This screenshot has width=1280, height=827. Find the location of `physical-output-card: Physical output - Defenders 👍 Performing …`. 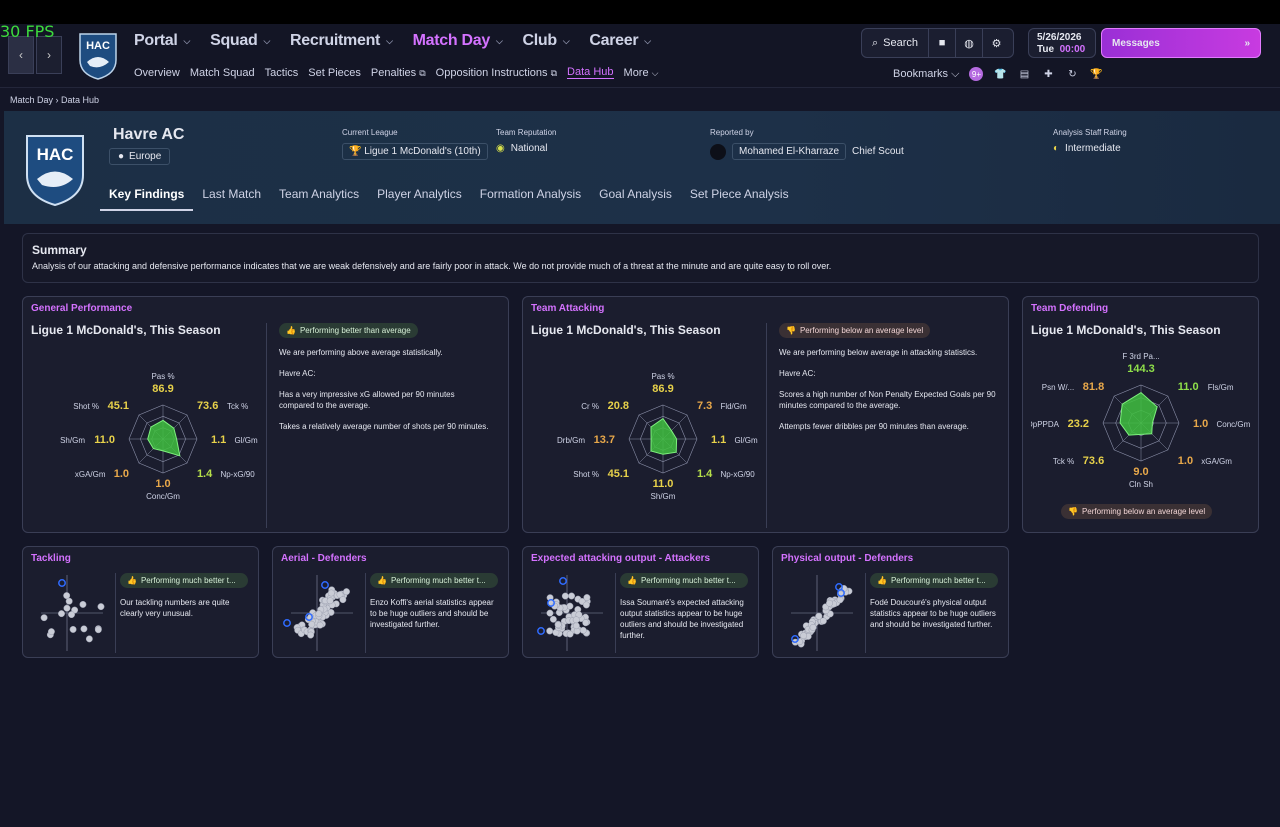

physical-output-card: Physical output - Defenders 👍 Performing … is located at coordinates (890, 602).